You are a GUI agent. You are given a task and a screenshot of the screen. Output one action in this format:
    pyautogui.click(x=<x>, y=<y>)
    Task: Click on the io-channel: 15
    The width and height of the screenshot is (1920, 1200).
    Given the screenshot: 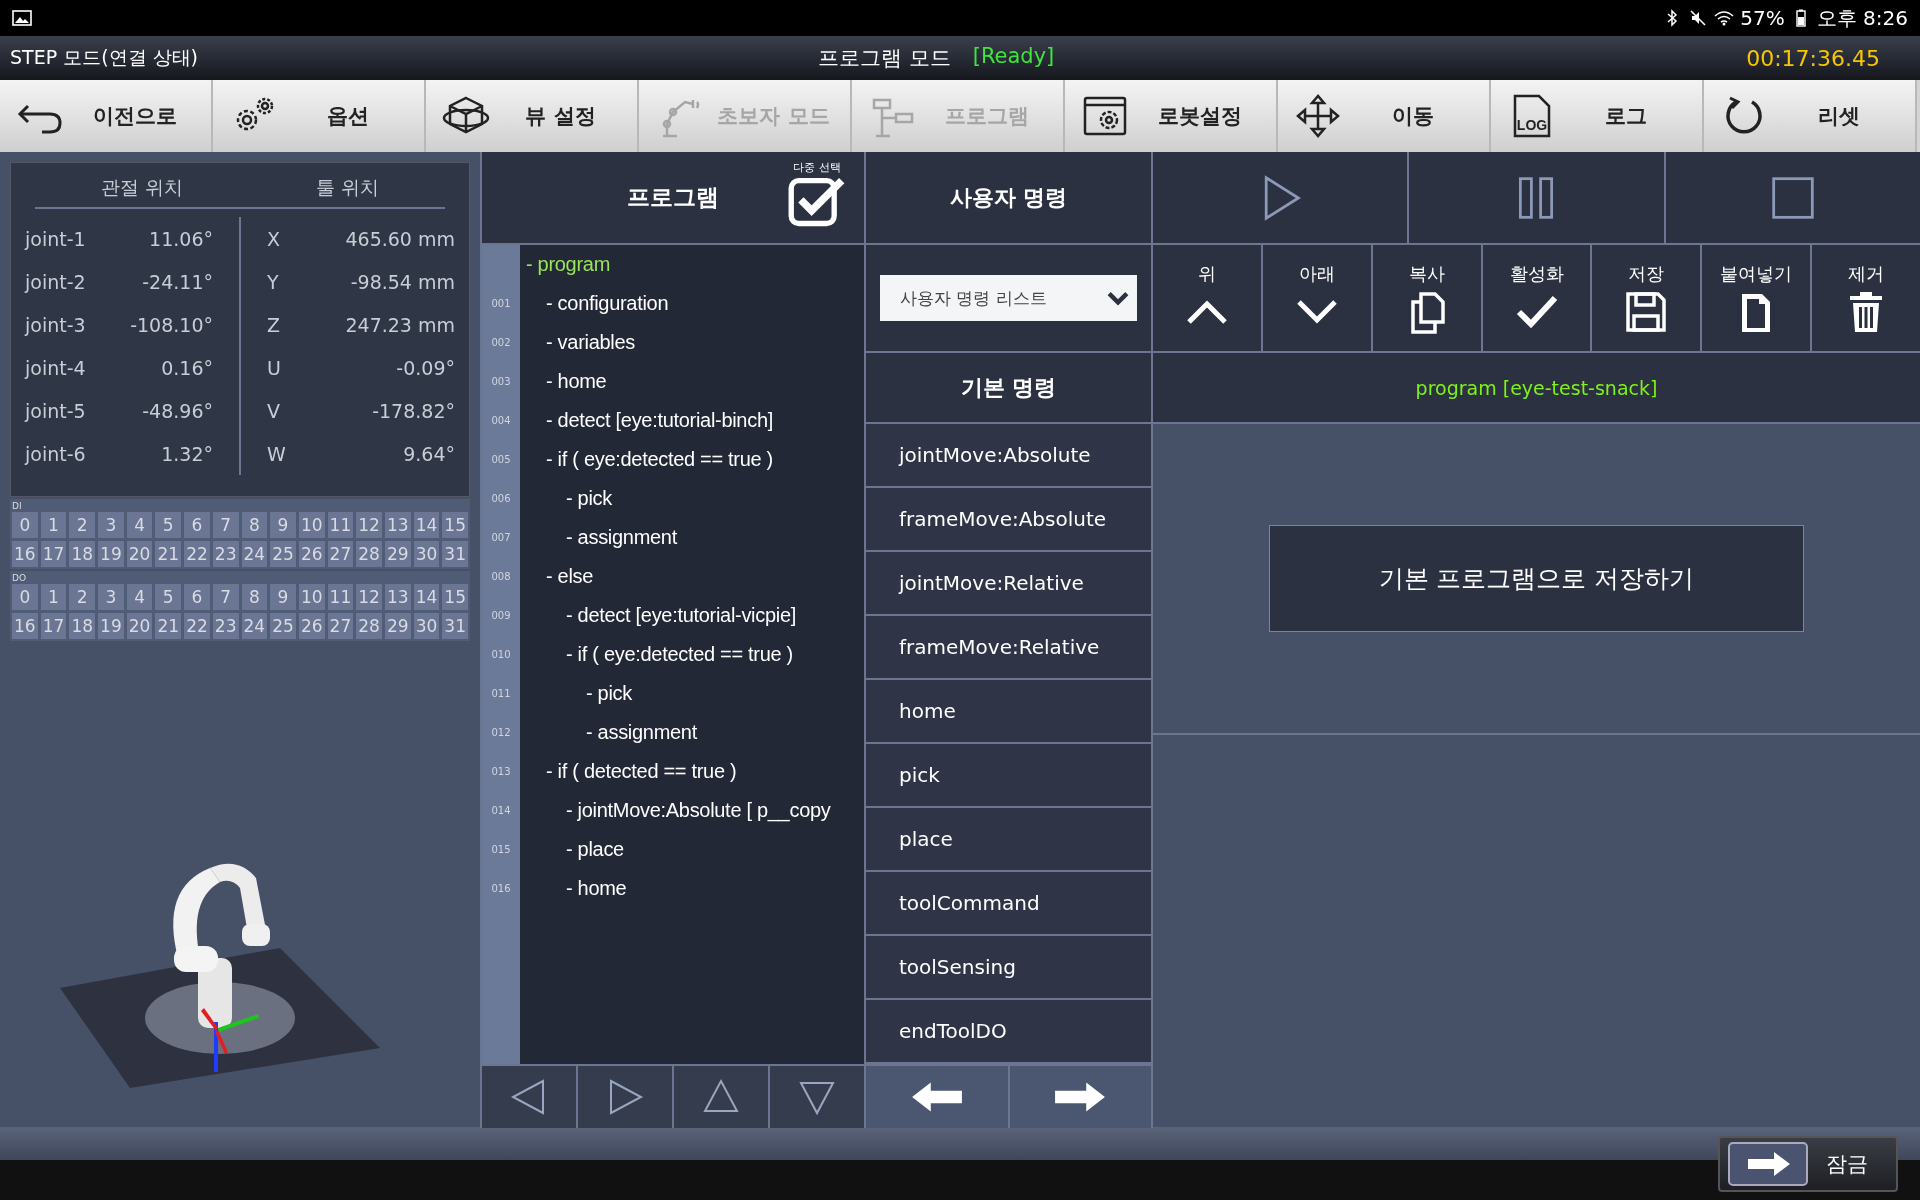 What is the action you would take?
    pyautogui.click(x=455, y=525)
    